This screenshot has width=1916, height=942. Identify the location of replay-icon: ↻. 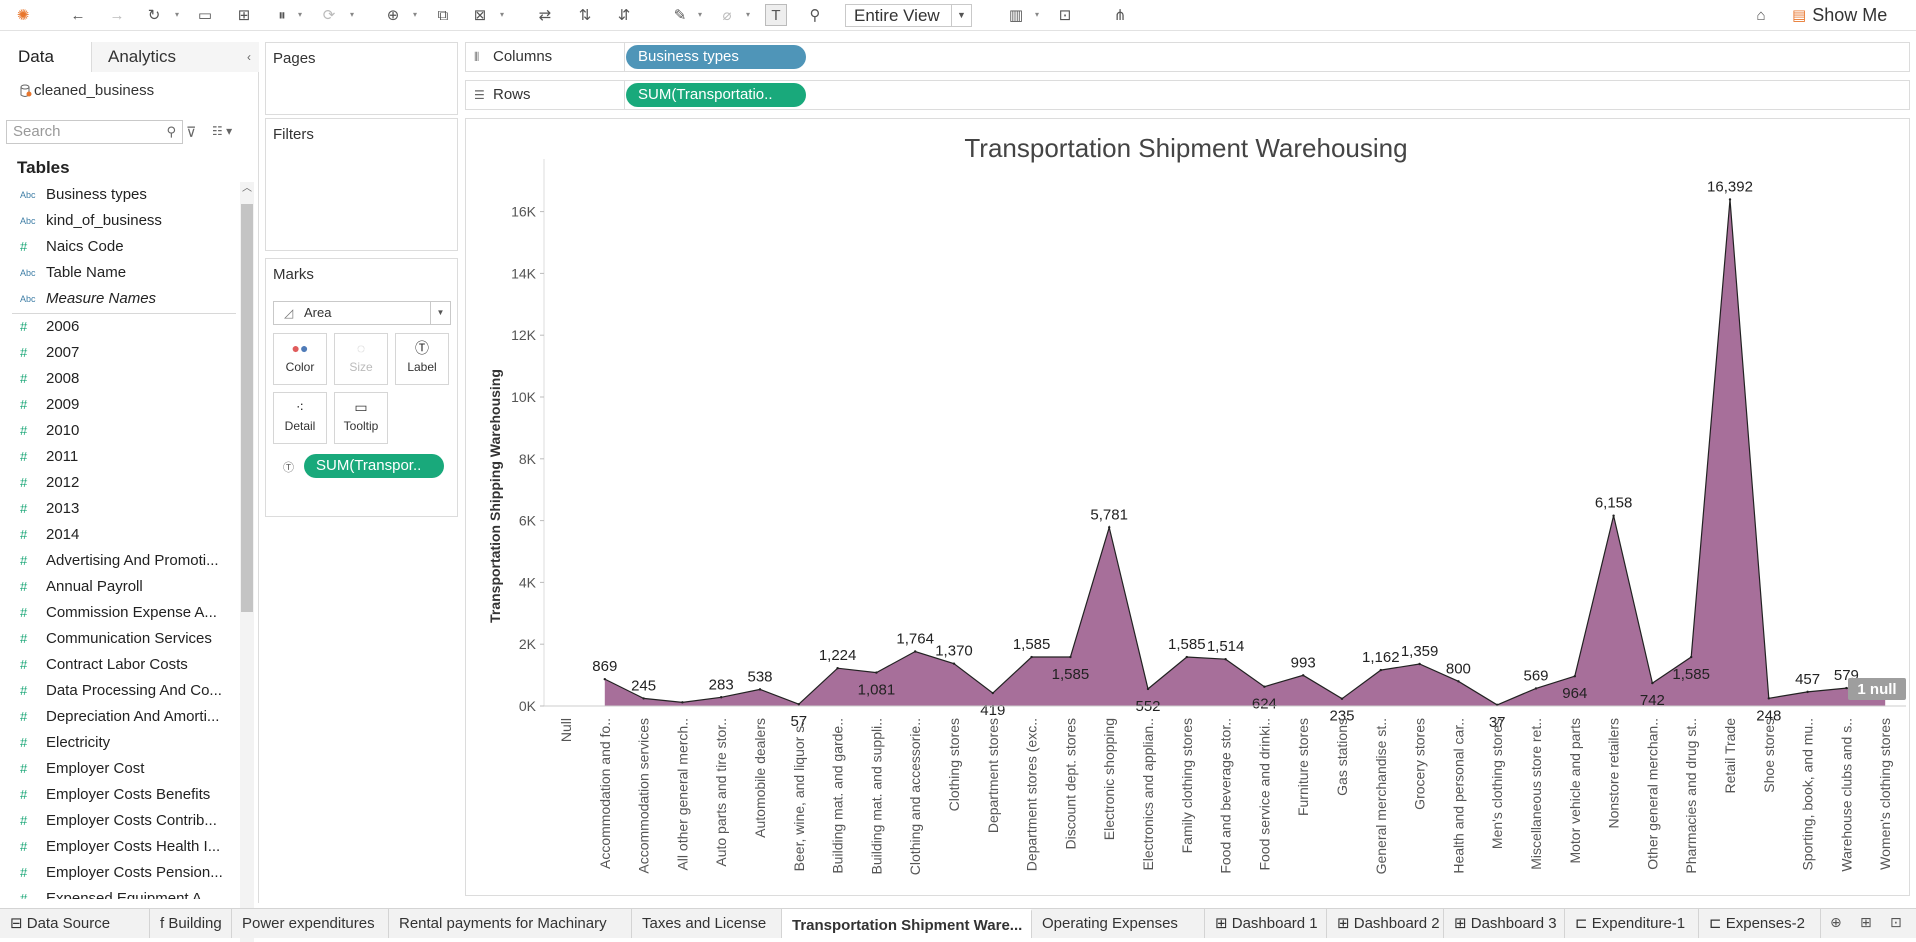
(154, 15).